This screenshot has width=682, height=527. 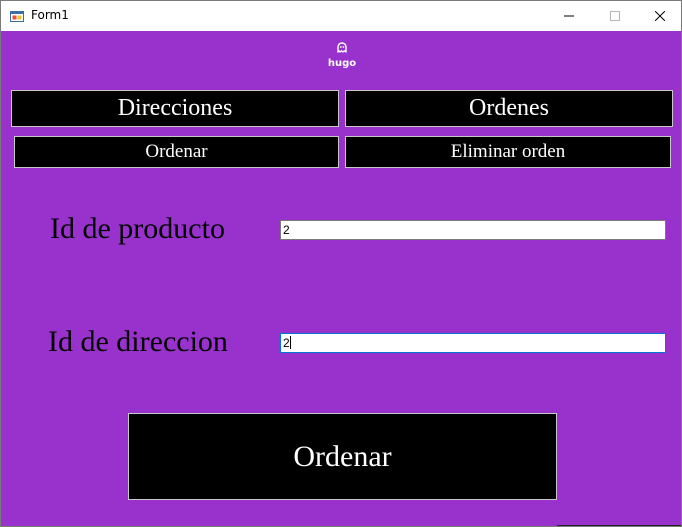 What do you see at coordinates (137, 228) in the screenshot?
I see `producto-id-label: Id de producto` at bounding box center [137, 228].